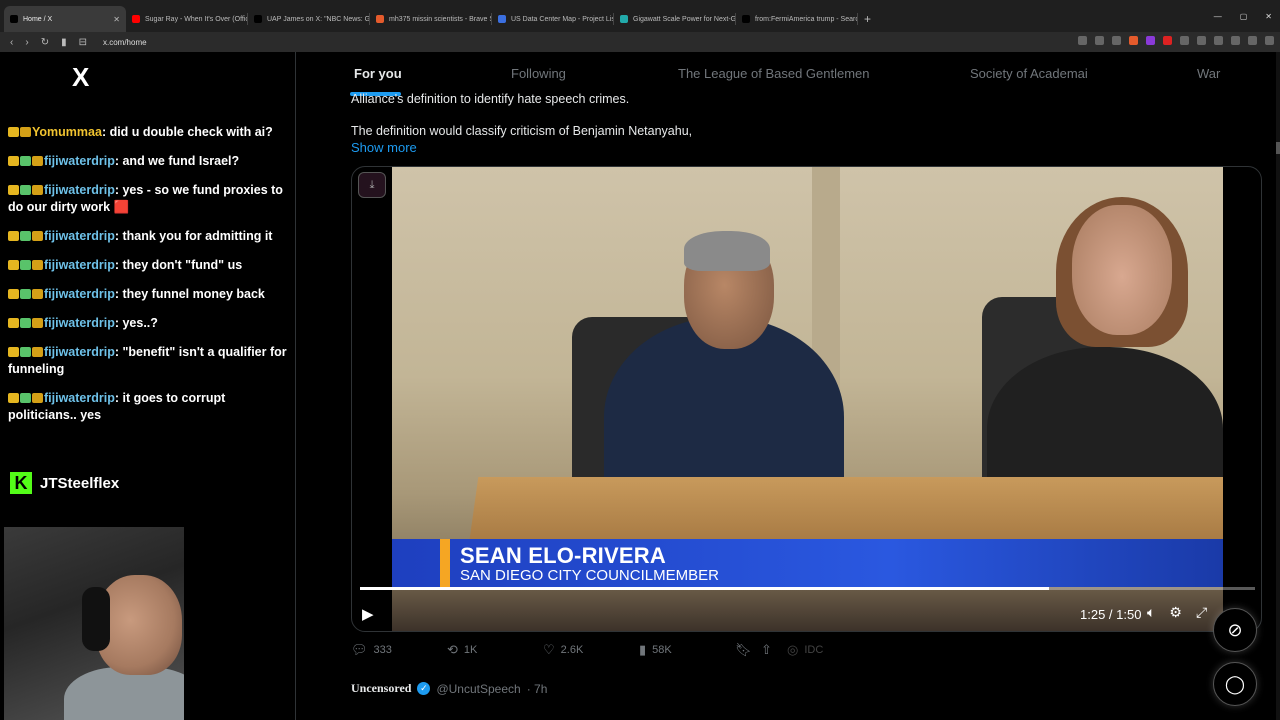 The width and height of the screenshot is (1280, 720). I want to click on webcam-feed, so click(94, 623).